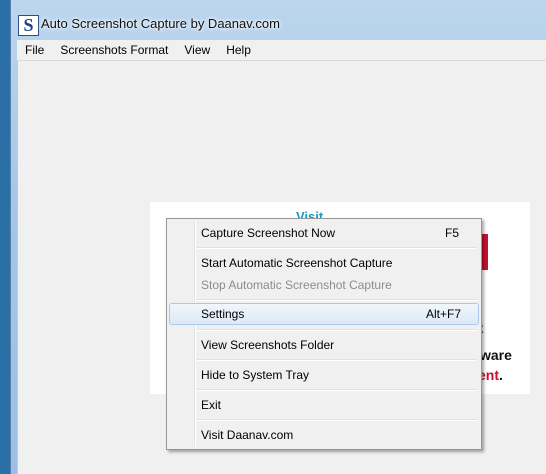  Describe the element at coordinates (296, 285) in the screenshot. I see `menu-item-label: Stop Automatic Screenshot Capture` at that location.